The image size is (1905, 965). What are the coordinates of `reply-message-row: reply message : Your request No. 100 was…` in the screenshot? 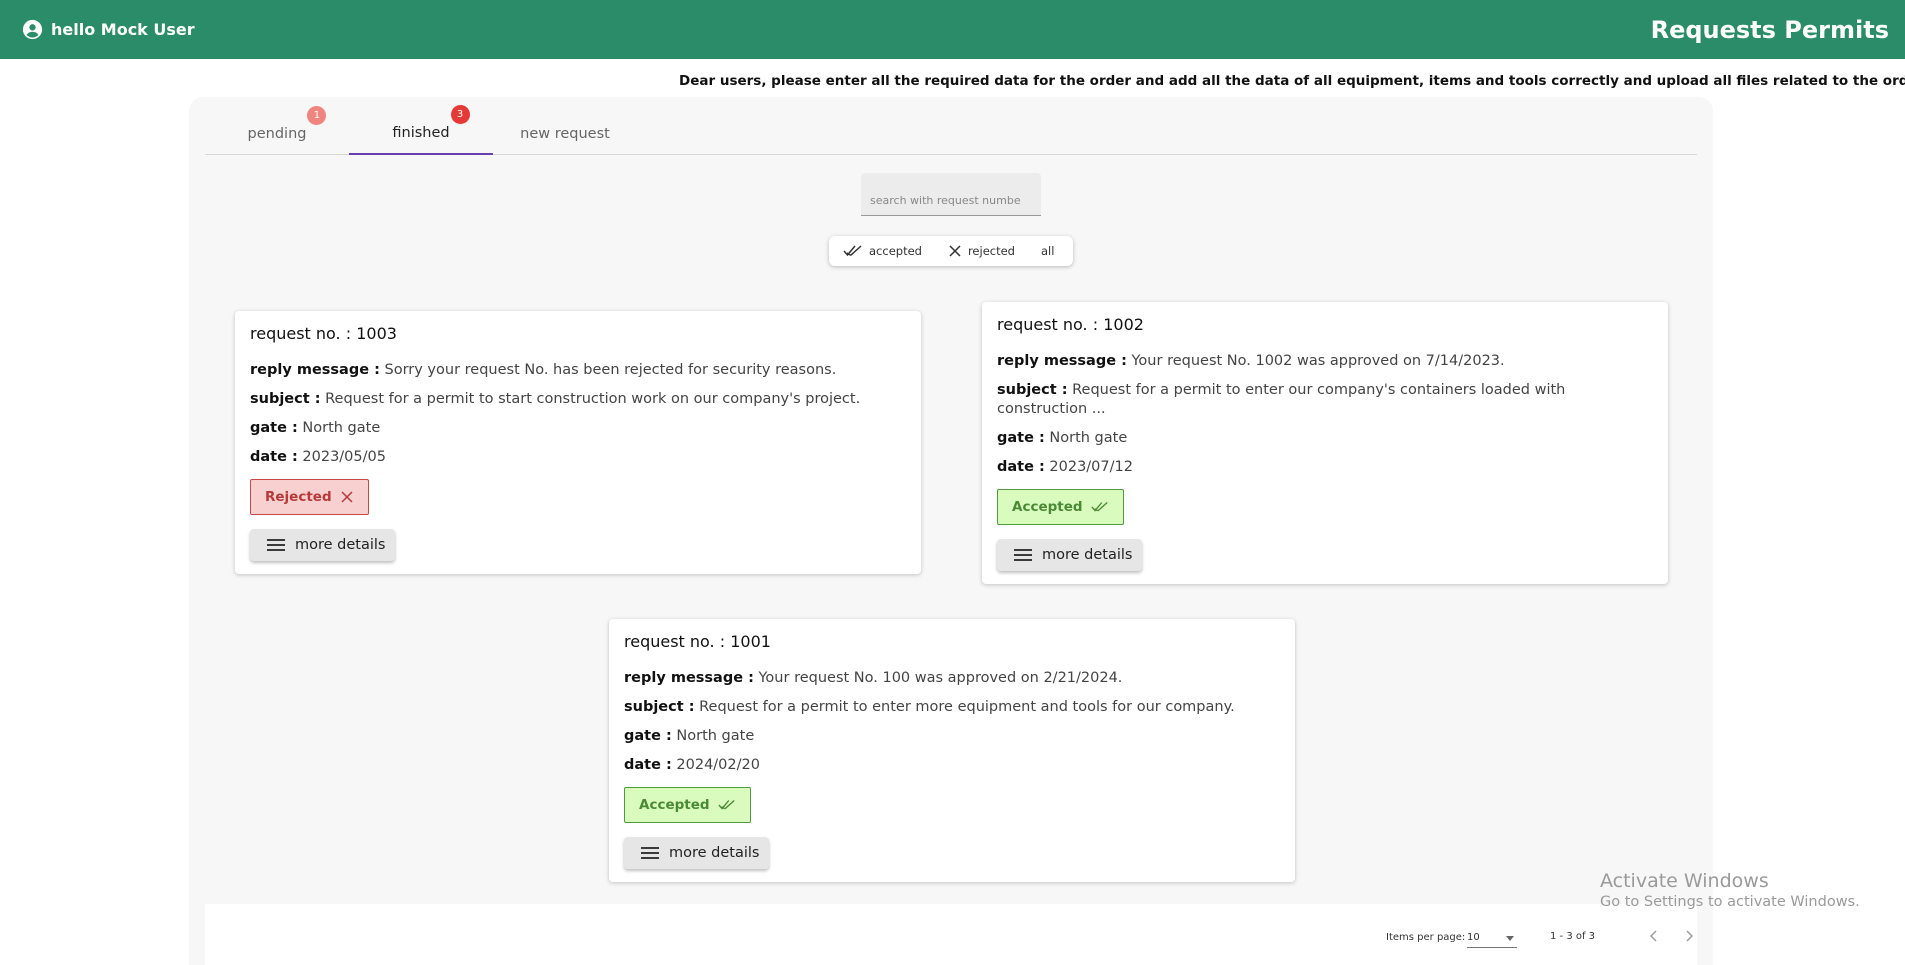 It's located at (952, 678).